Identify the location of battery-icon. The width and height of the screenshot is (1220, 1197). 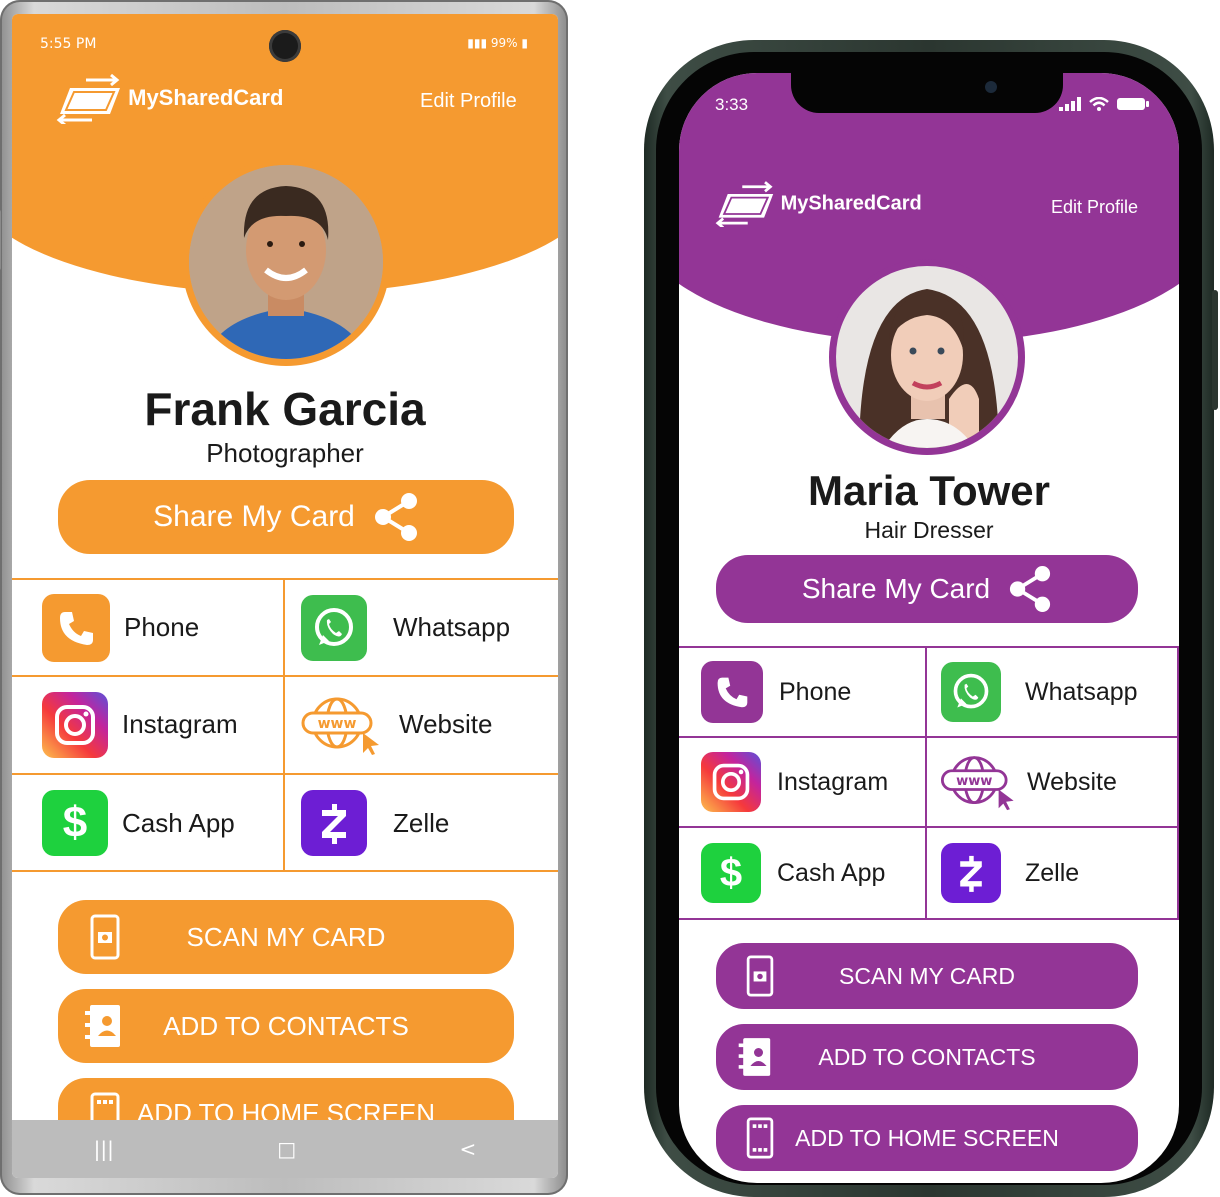
(1133, 104).